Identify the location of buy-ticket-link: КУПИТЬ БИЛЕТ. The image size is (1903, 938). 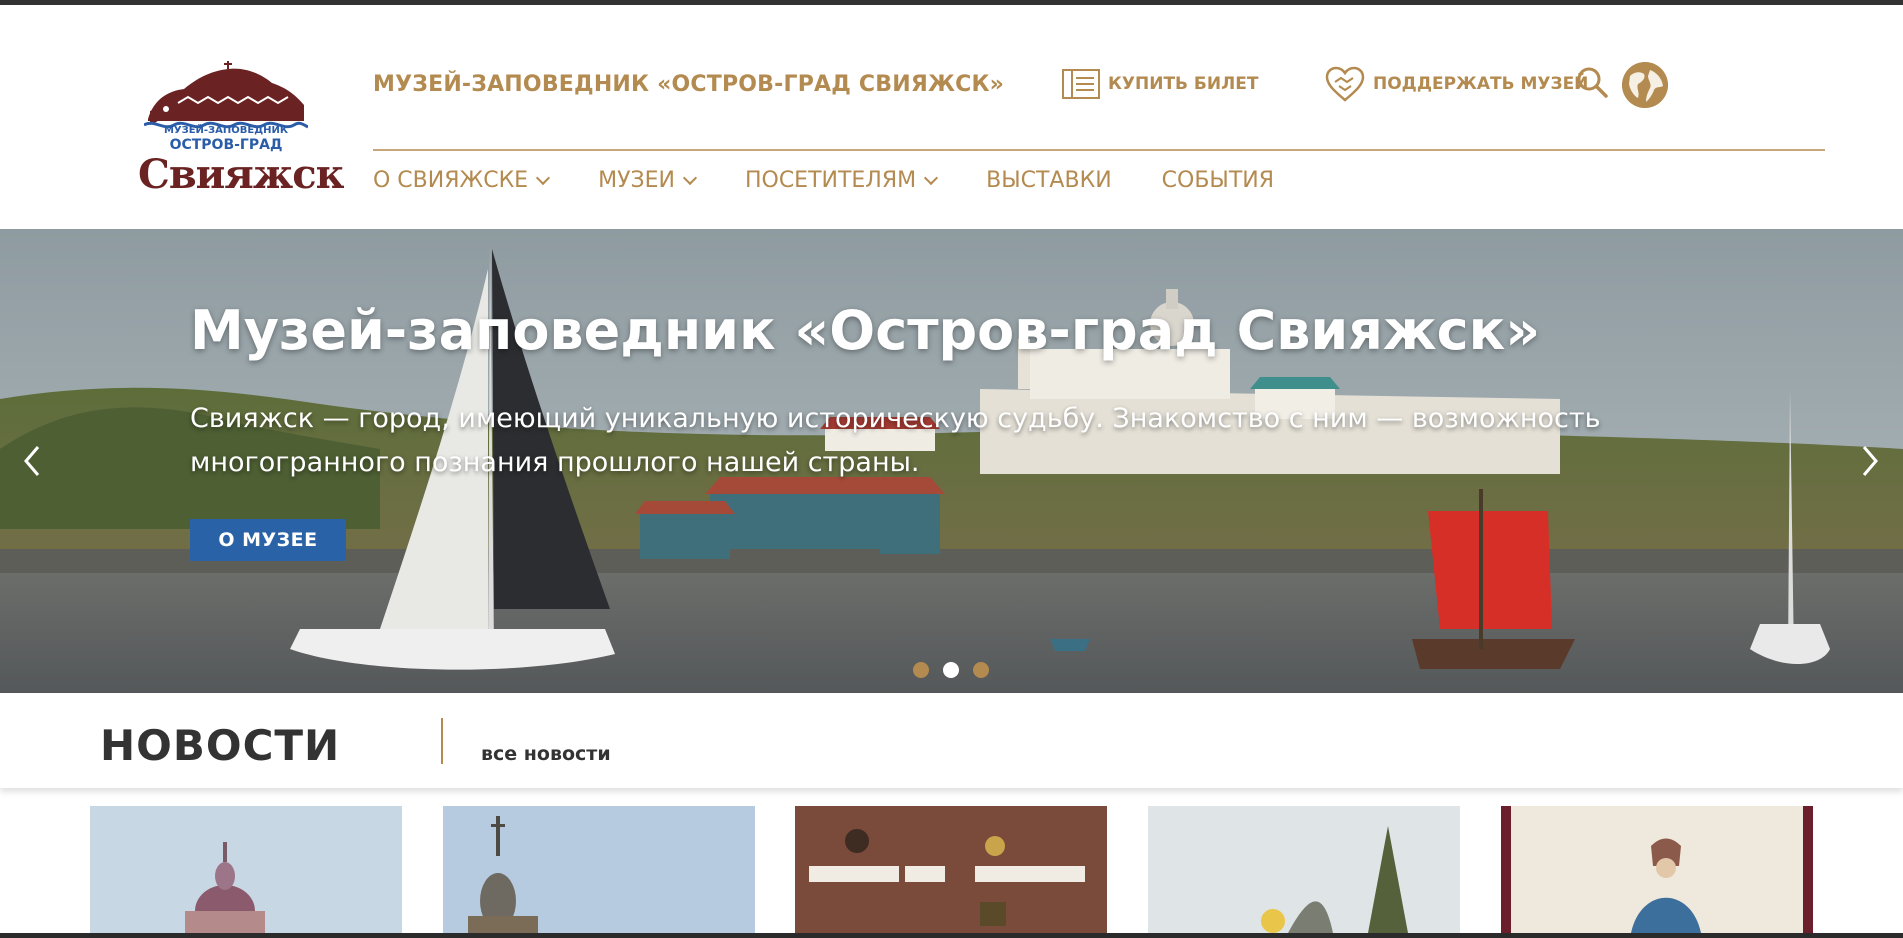
(1160, 84).